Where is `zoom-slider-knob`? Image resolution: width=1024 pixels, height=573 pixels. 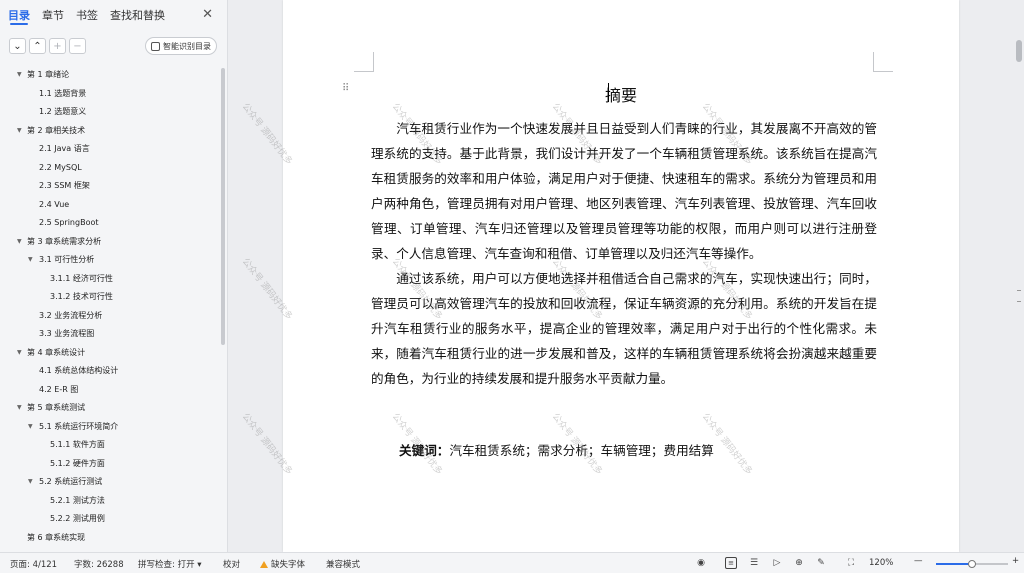
zoom-slider-knob is located at coordinates (972, 564).